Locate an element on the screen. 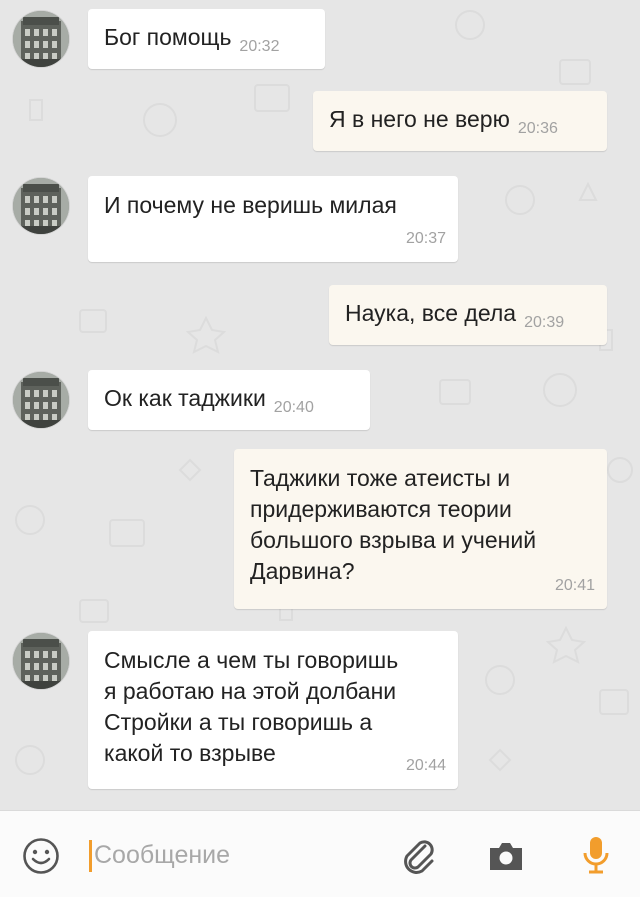 Image resolution: width=640 pixels, height=897 pixels. message-input-bar is located at coordinates (320, 853).